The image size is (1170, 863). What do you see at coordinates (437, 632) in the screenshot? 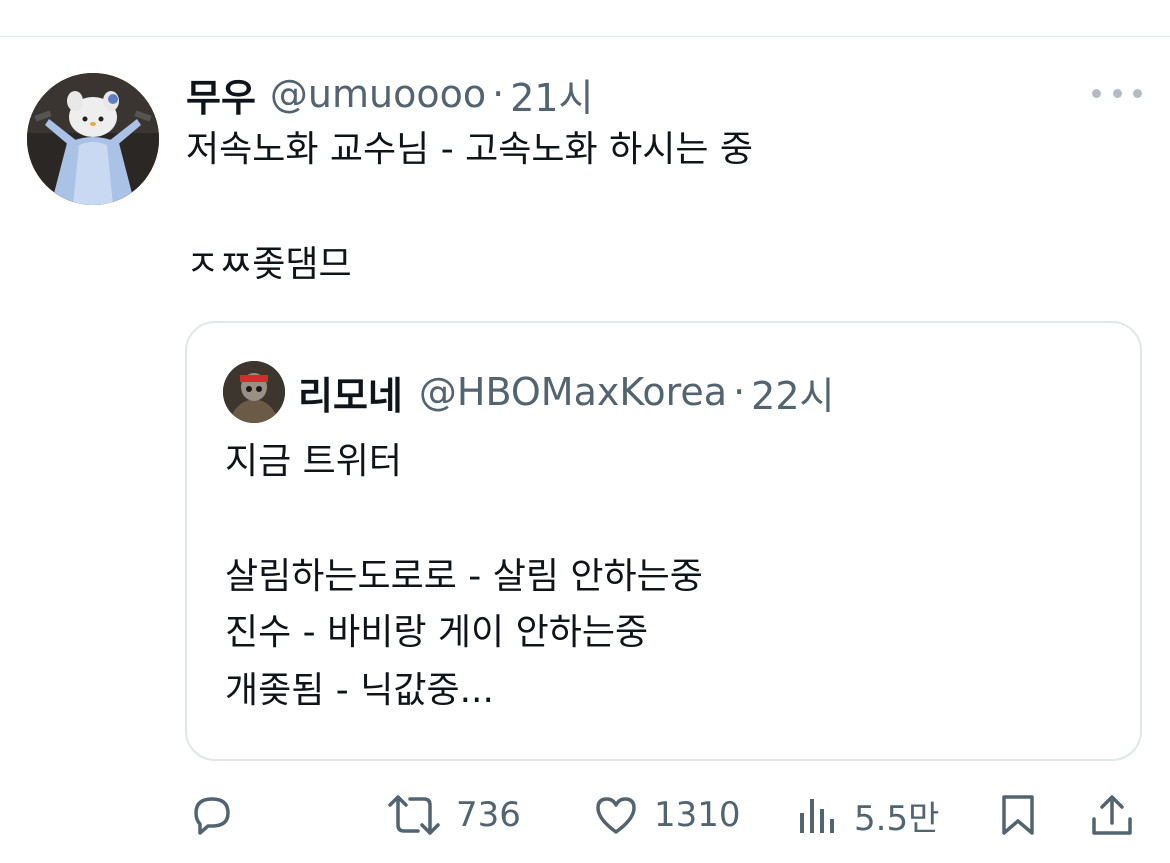
I see `quote-text-line: 진수 - 바비랑 게이 안하는중` at bounding box center [437, 632].